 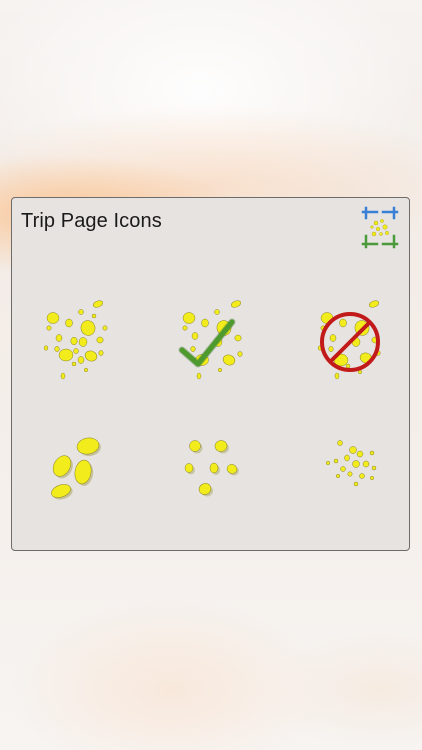 What do you see at coordinates (76, 471) in the screenshot?
I see `footprints-large-icon` at bounding box center [76, 471].